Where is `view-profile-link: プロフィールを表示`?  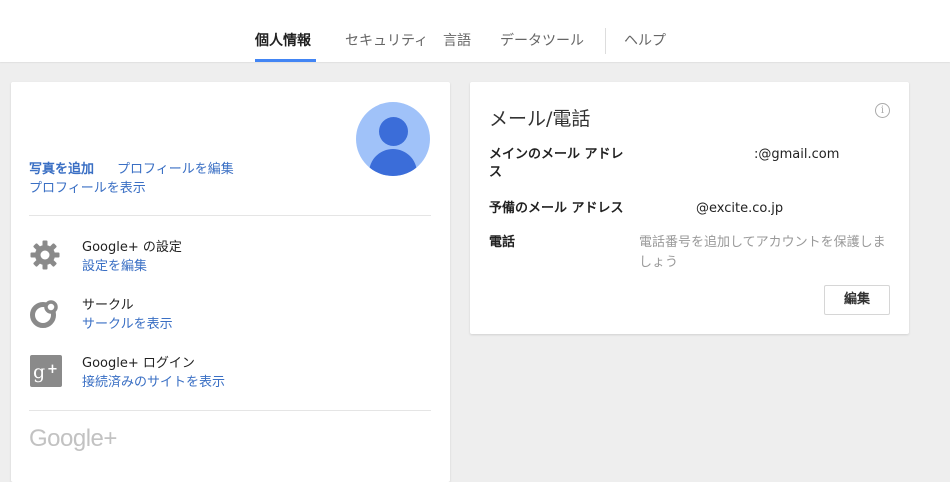 view-profile-link: プロフィールを表示 is located at coordinates (87, 186).